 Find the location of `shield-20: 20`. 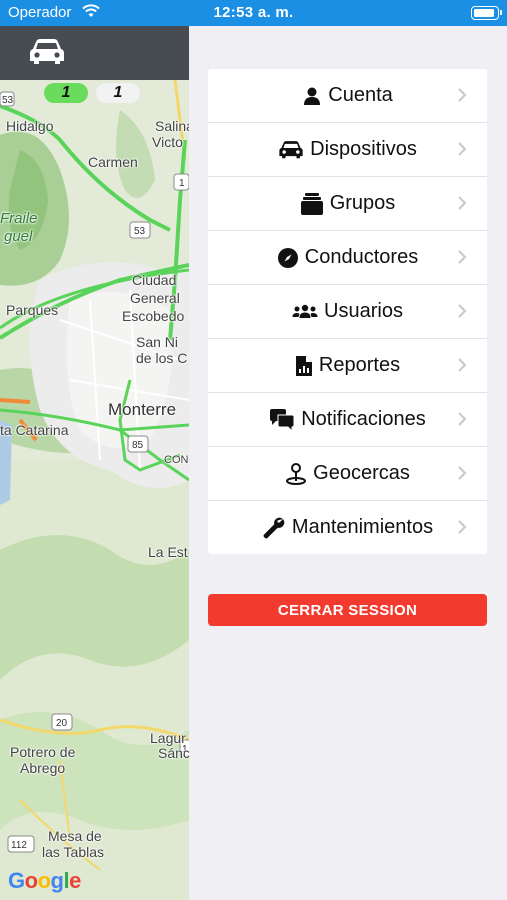

shield-20: 20 is located at coordinates (62, 722).